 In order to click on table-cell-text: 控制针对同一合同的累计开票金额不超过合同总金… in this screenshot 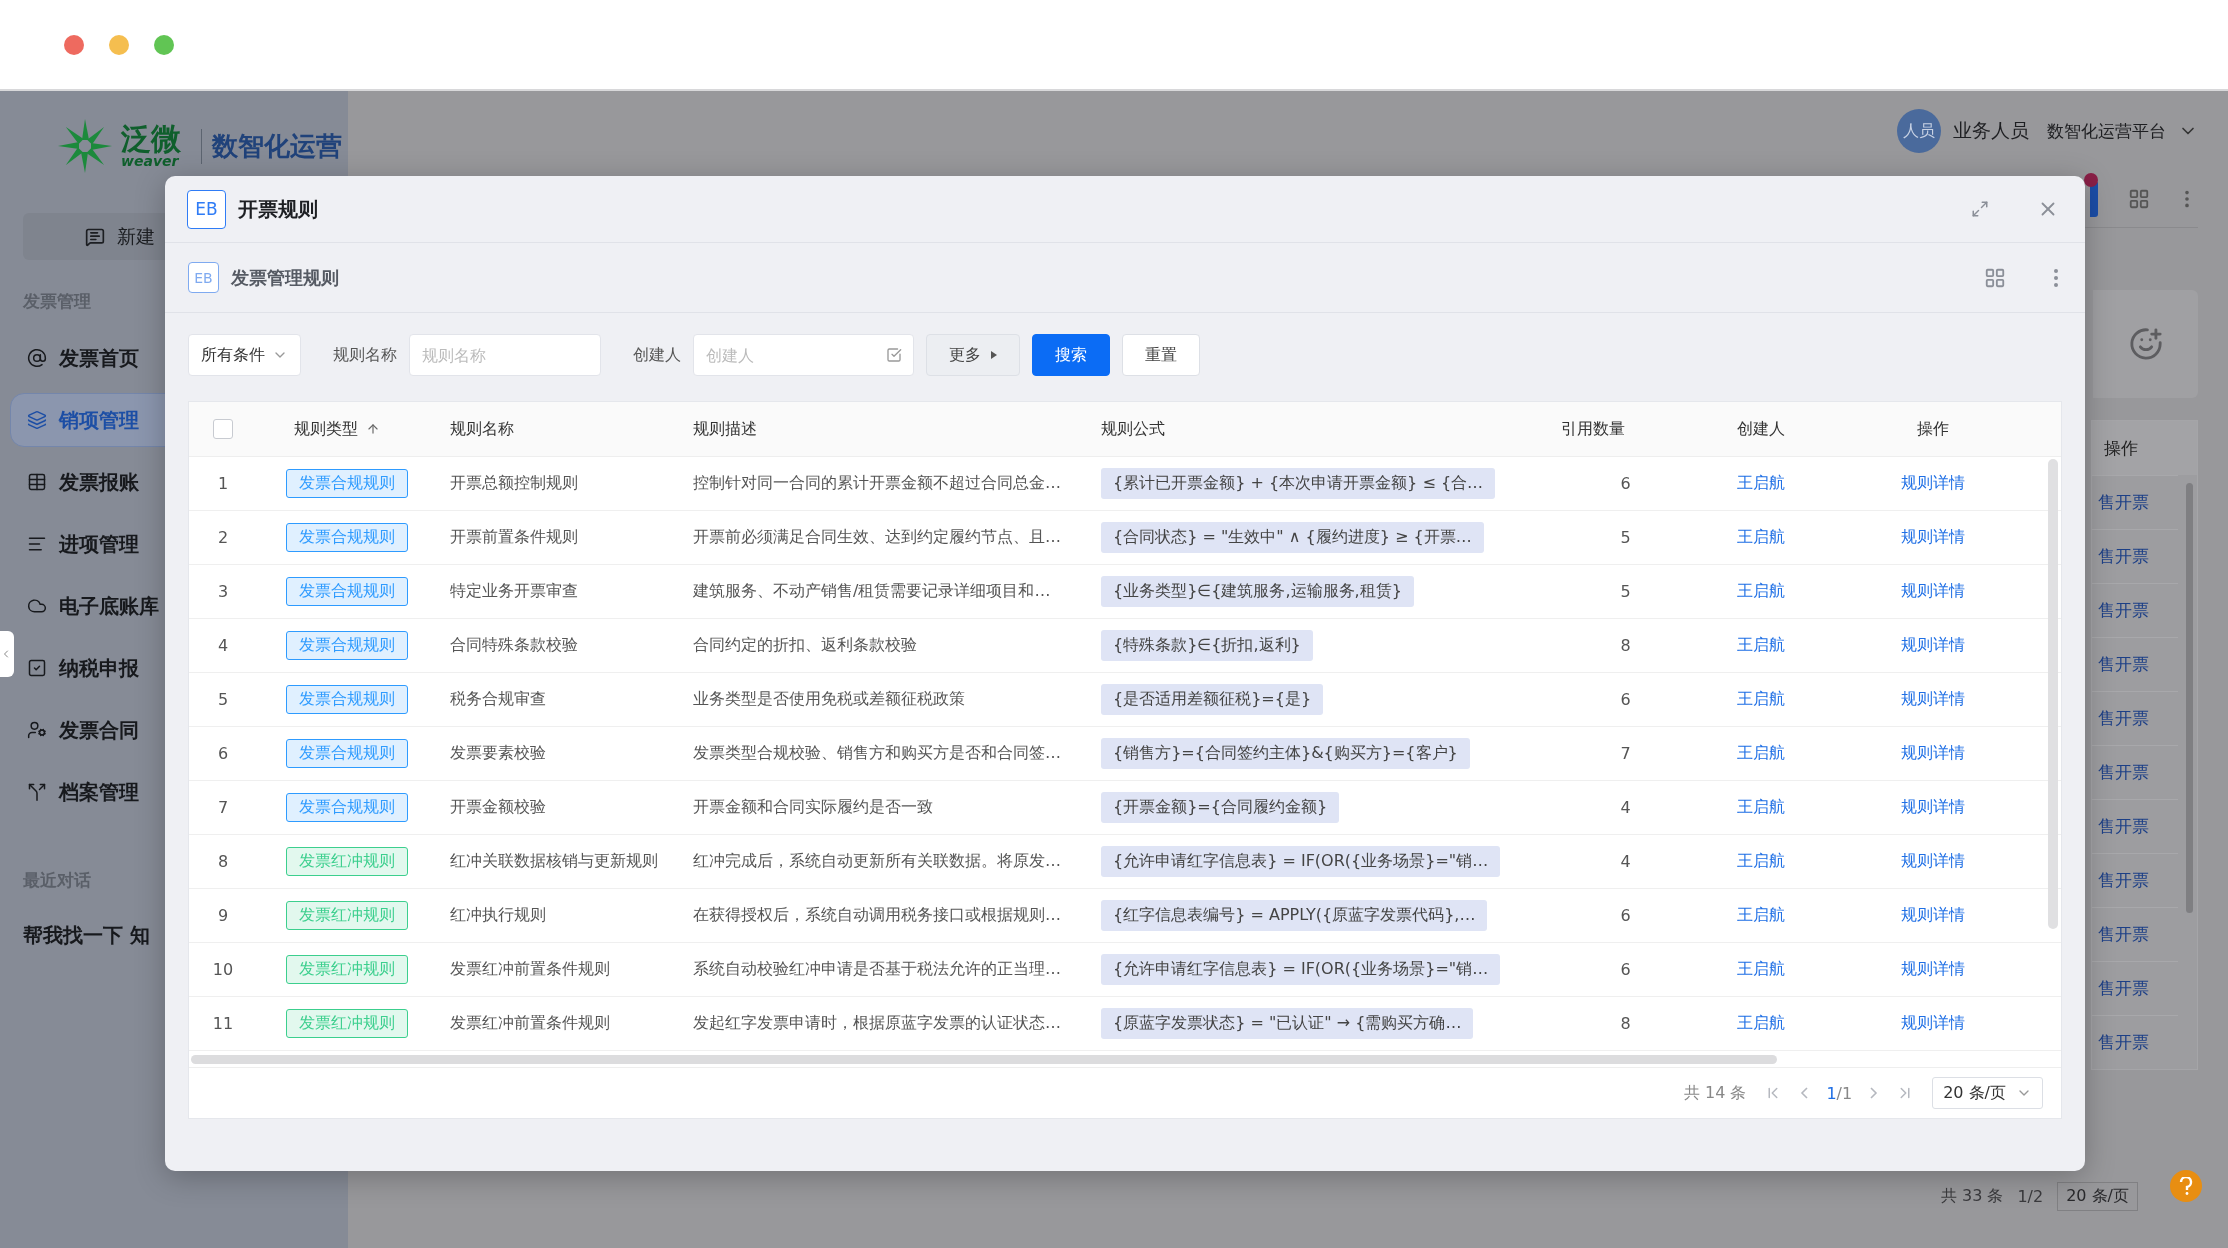, I will do `click(877, 483)`.